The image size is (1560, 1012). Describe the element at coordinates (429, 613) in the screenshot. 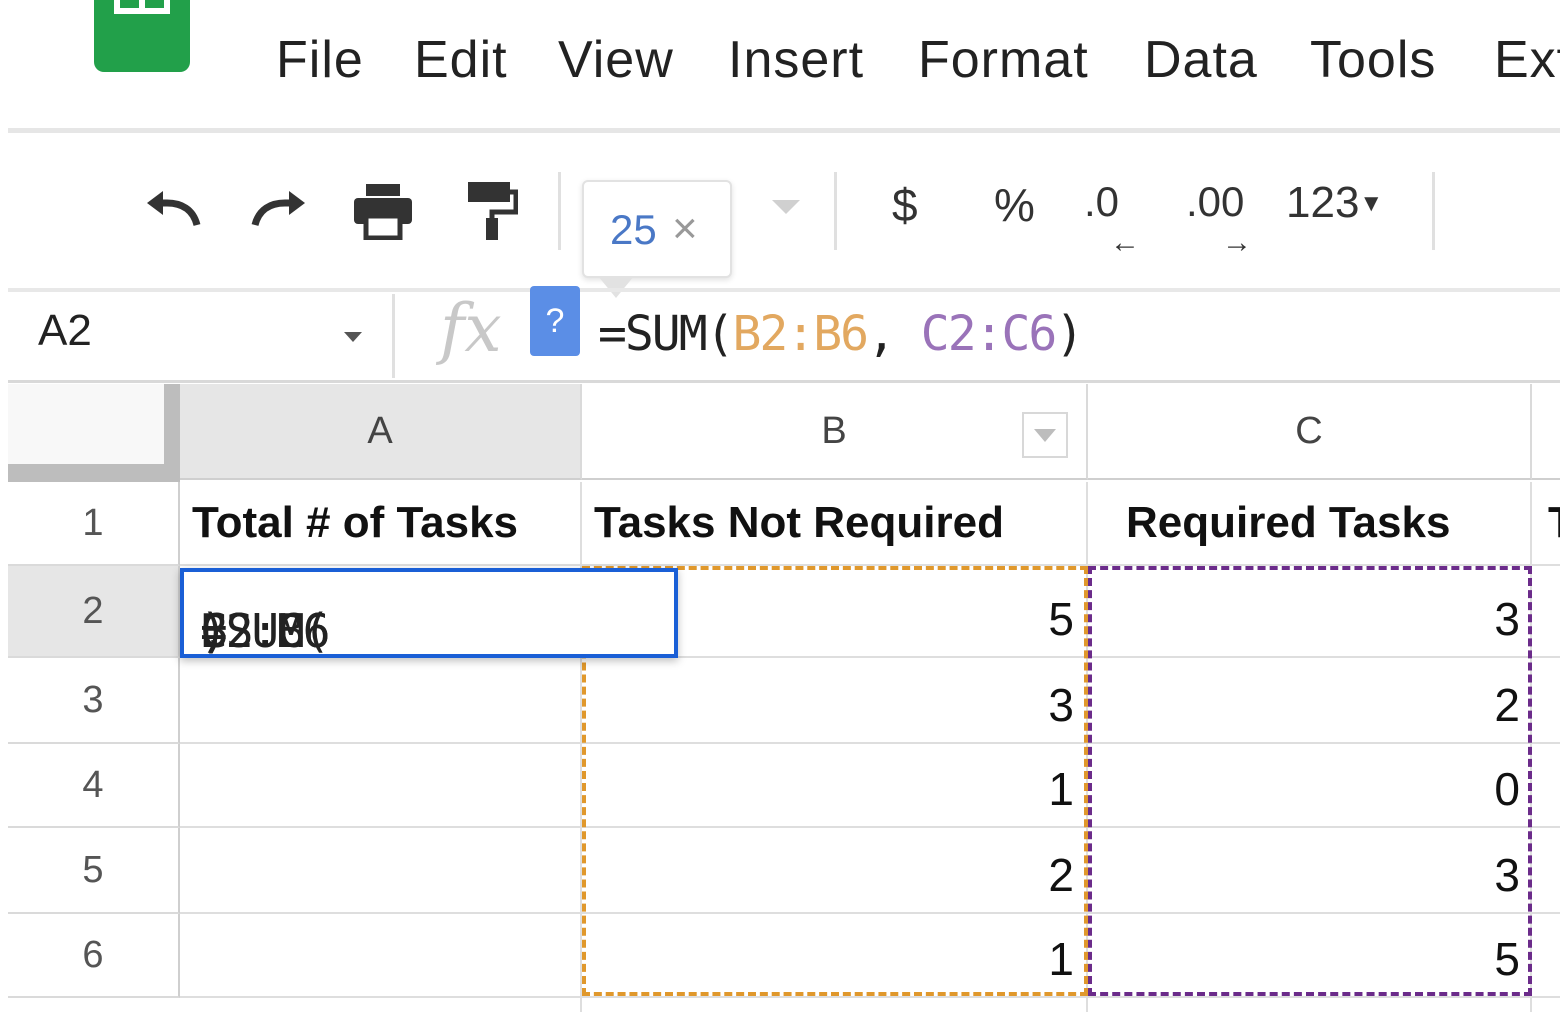

I see `active-cell-editor: =SUM(B2:B6, C2:C6)` at that location.